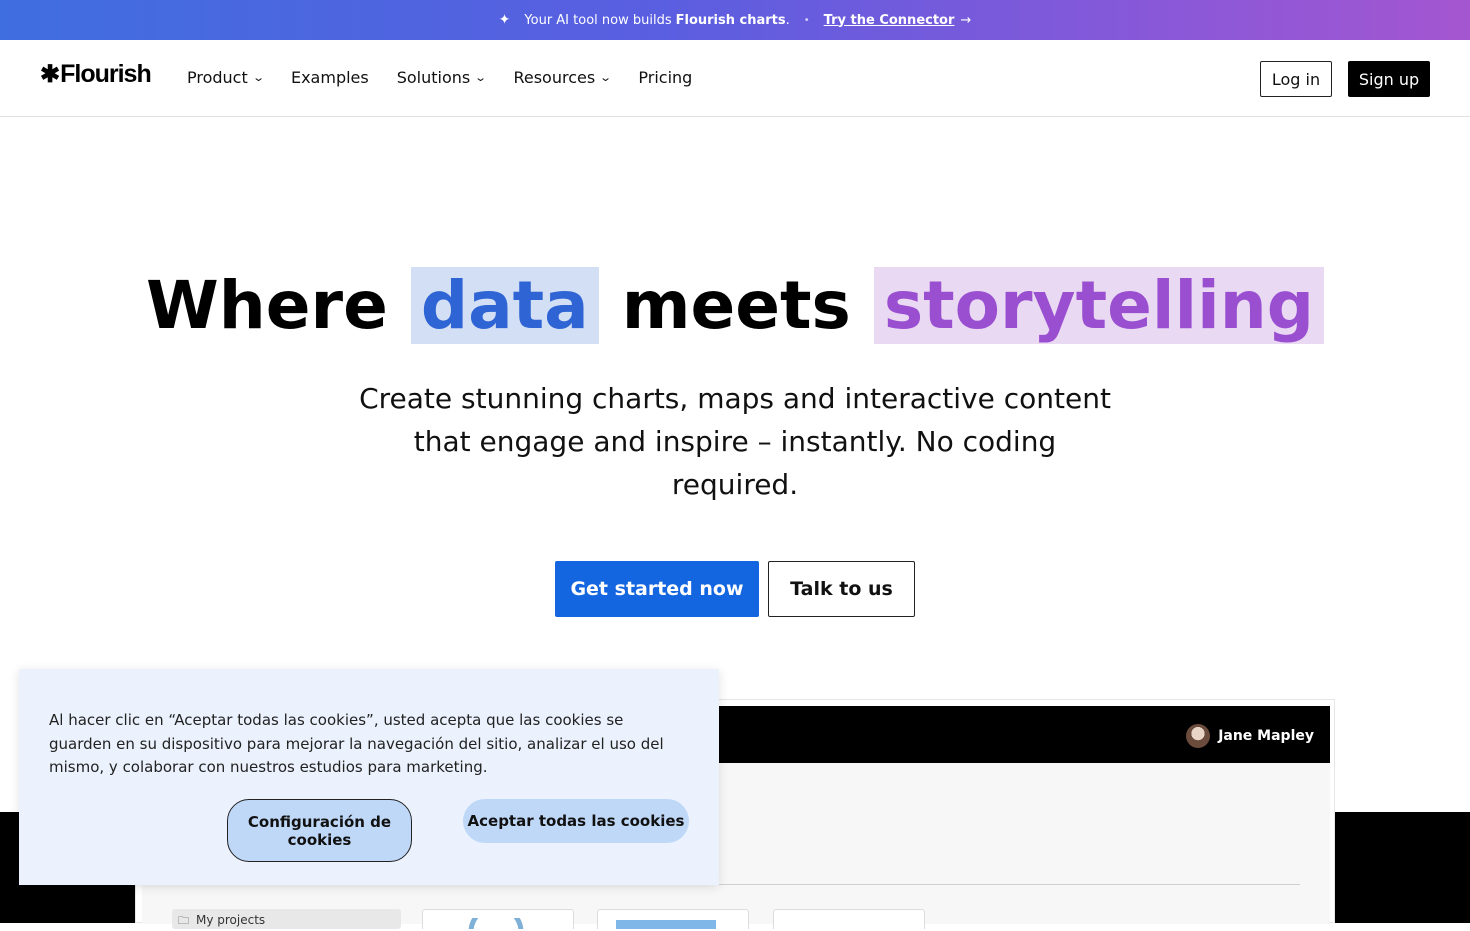  I want to click on nav-item-solutions: Solutions ⌄, so click(442, 77).